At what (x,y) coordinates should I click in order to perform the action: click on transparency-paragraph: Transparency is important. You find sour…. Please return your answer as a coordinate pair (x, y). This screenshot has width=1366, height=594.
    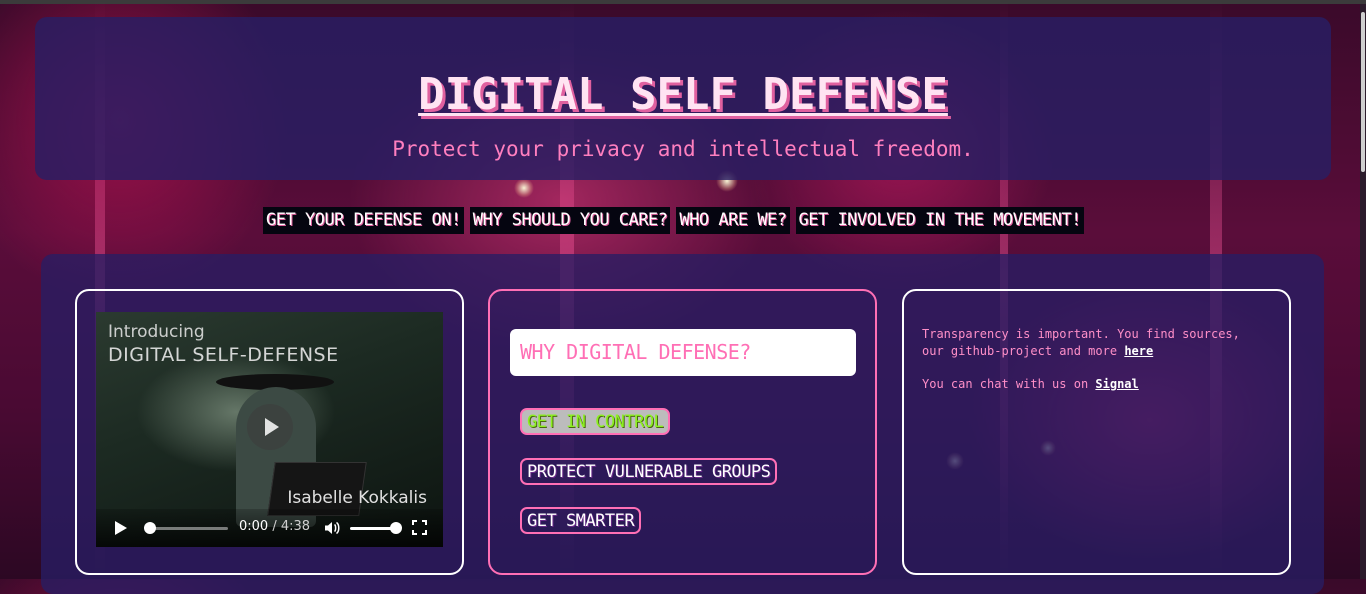
    Looking at the image, I should click on (1094, 343).